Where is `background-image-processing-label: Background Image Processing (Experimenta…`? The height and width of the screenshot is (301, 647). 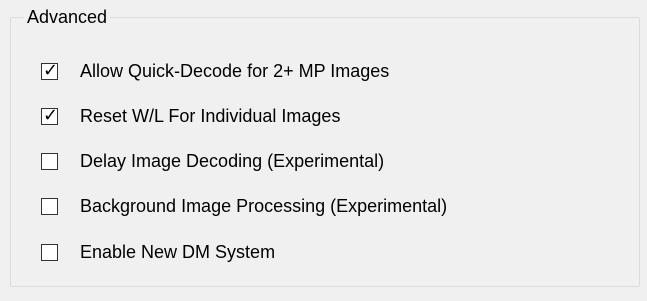 background-image-processing-label: Background Image Processing (Experimenta… is located at coordinates (263, 206).